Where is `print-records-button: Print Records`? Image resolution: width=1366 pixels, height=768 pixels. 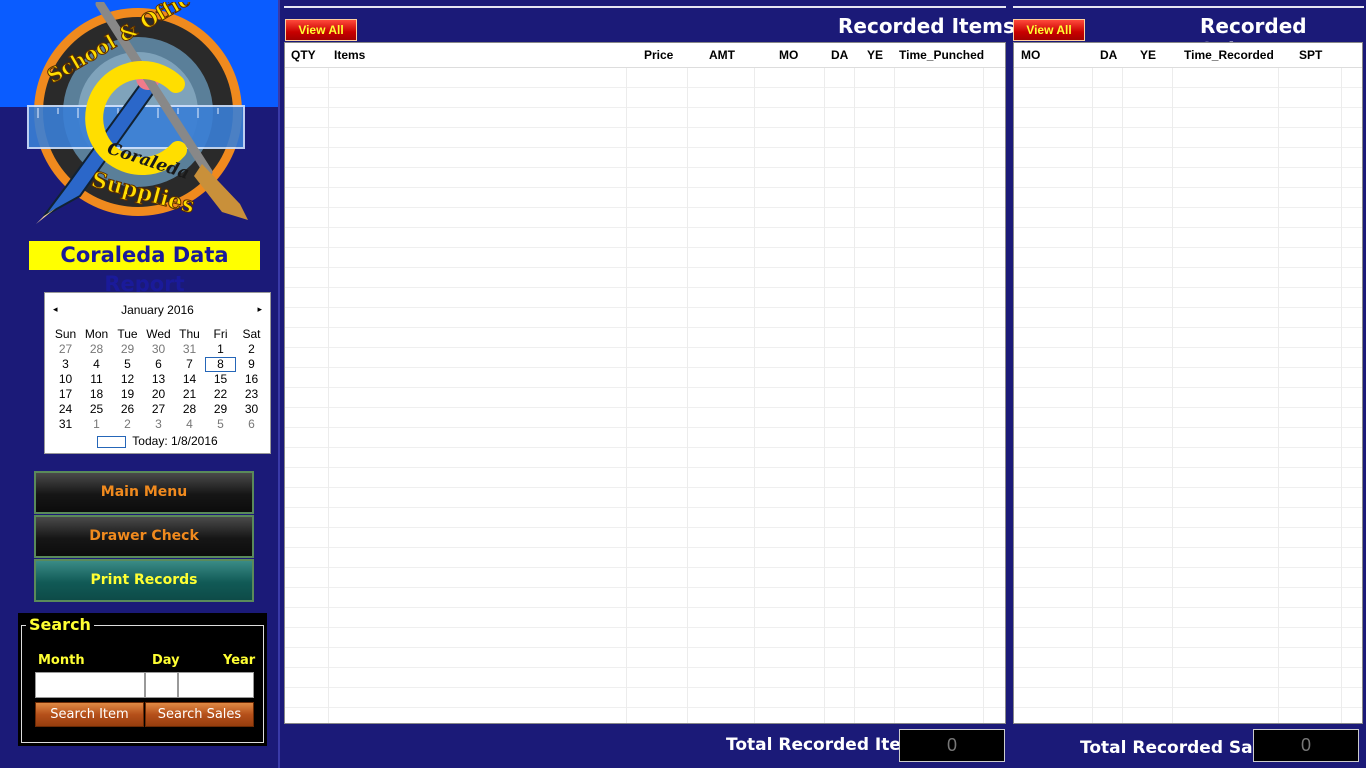 print-records-button: Print Records is located at coordinates (144, 580).